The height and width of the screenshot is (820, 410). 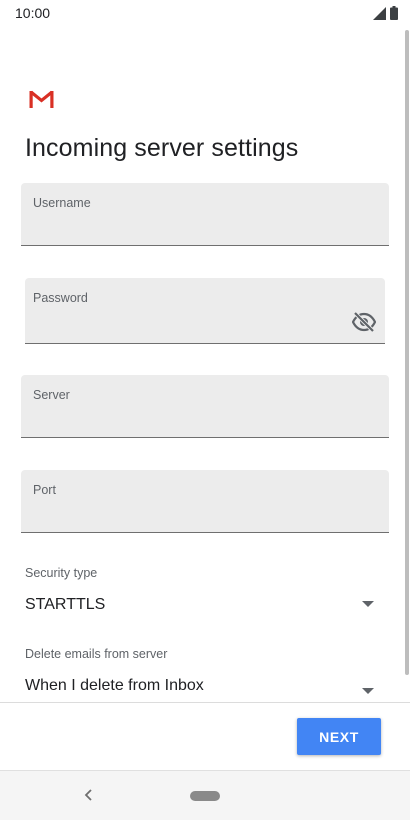 I want to click on server-field: Server, so click(x=205, y=406).